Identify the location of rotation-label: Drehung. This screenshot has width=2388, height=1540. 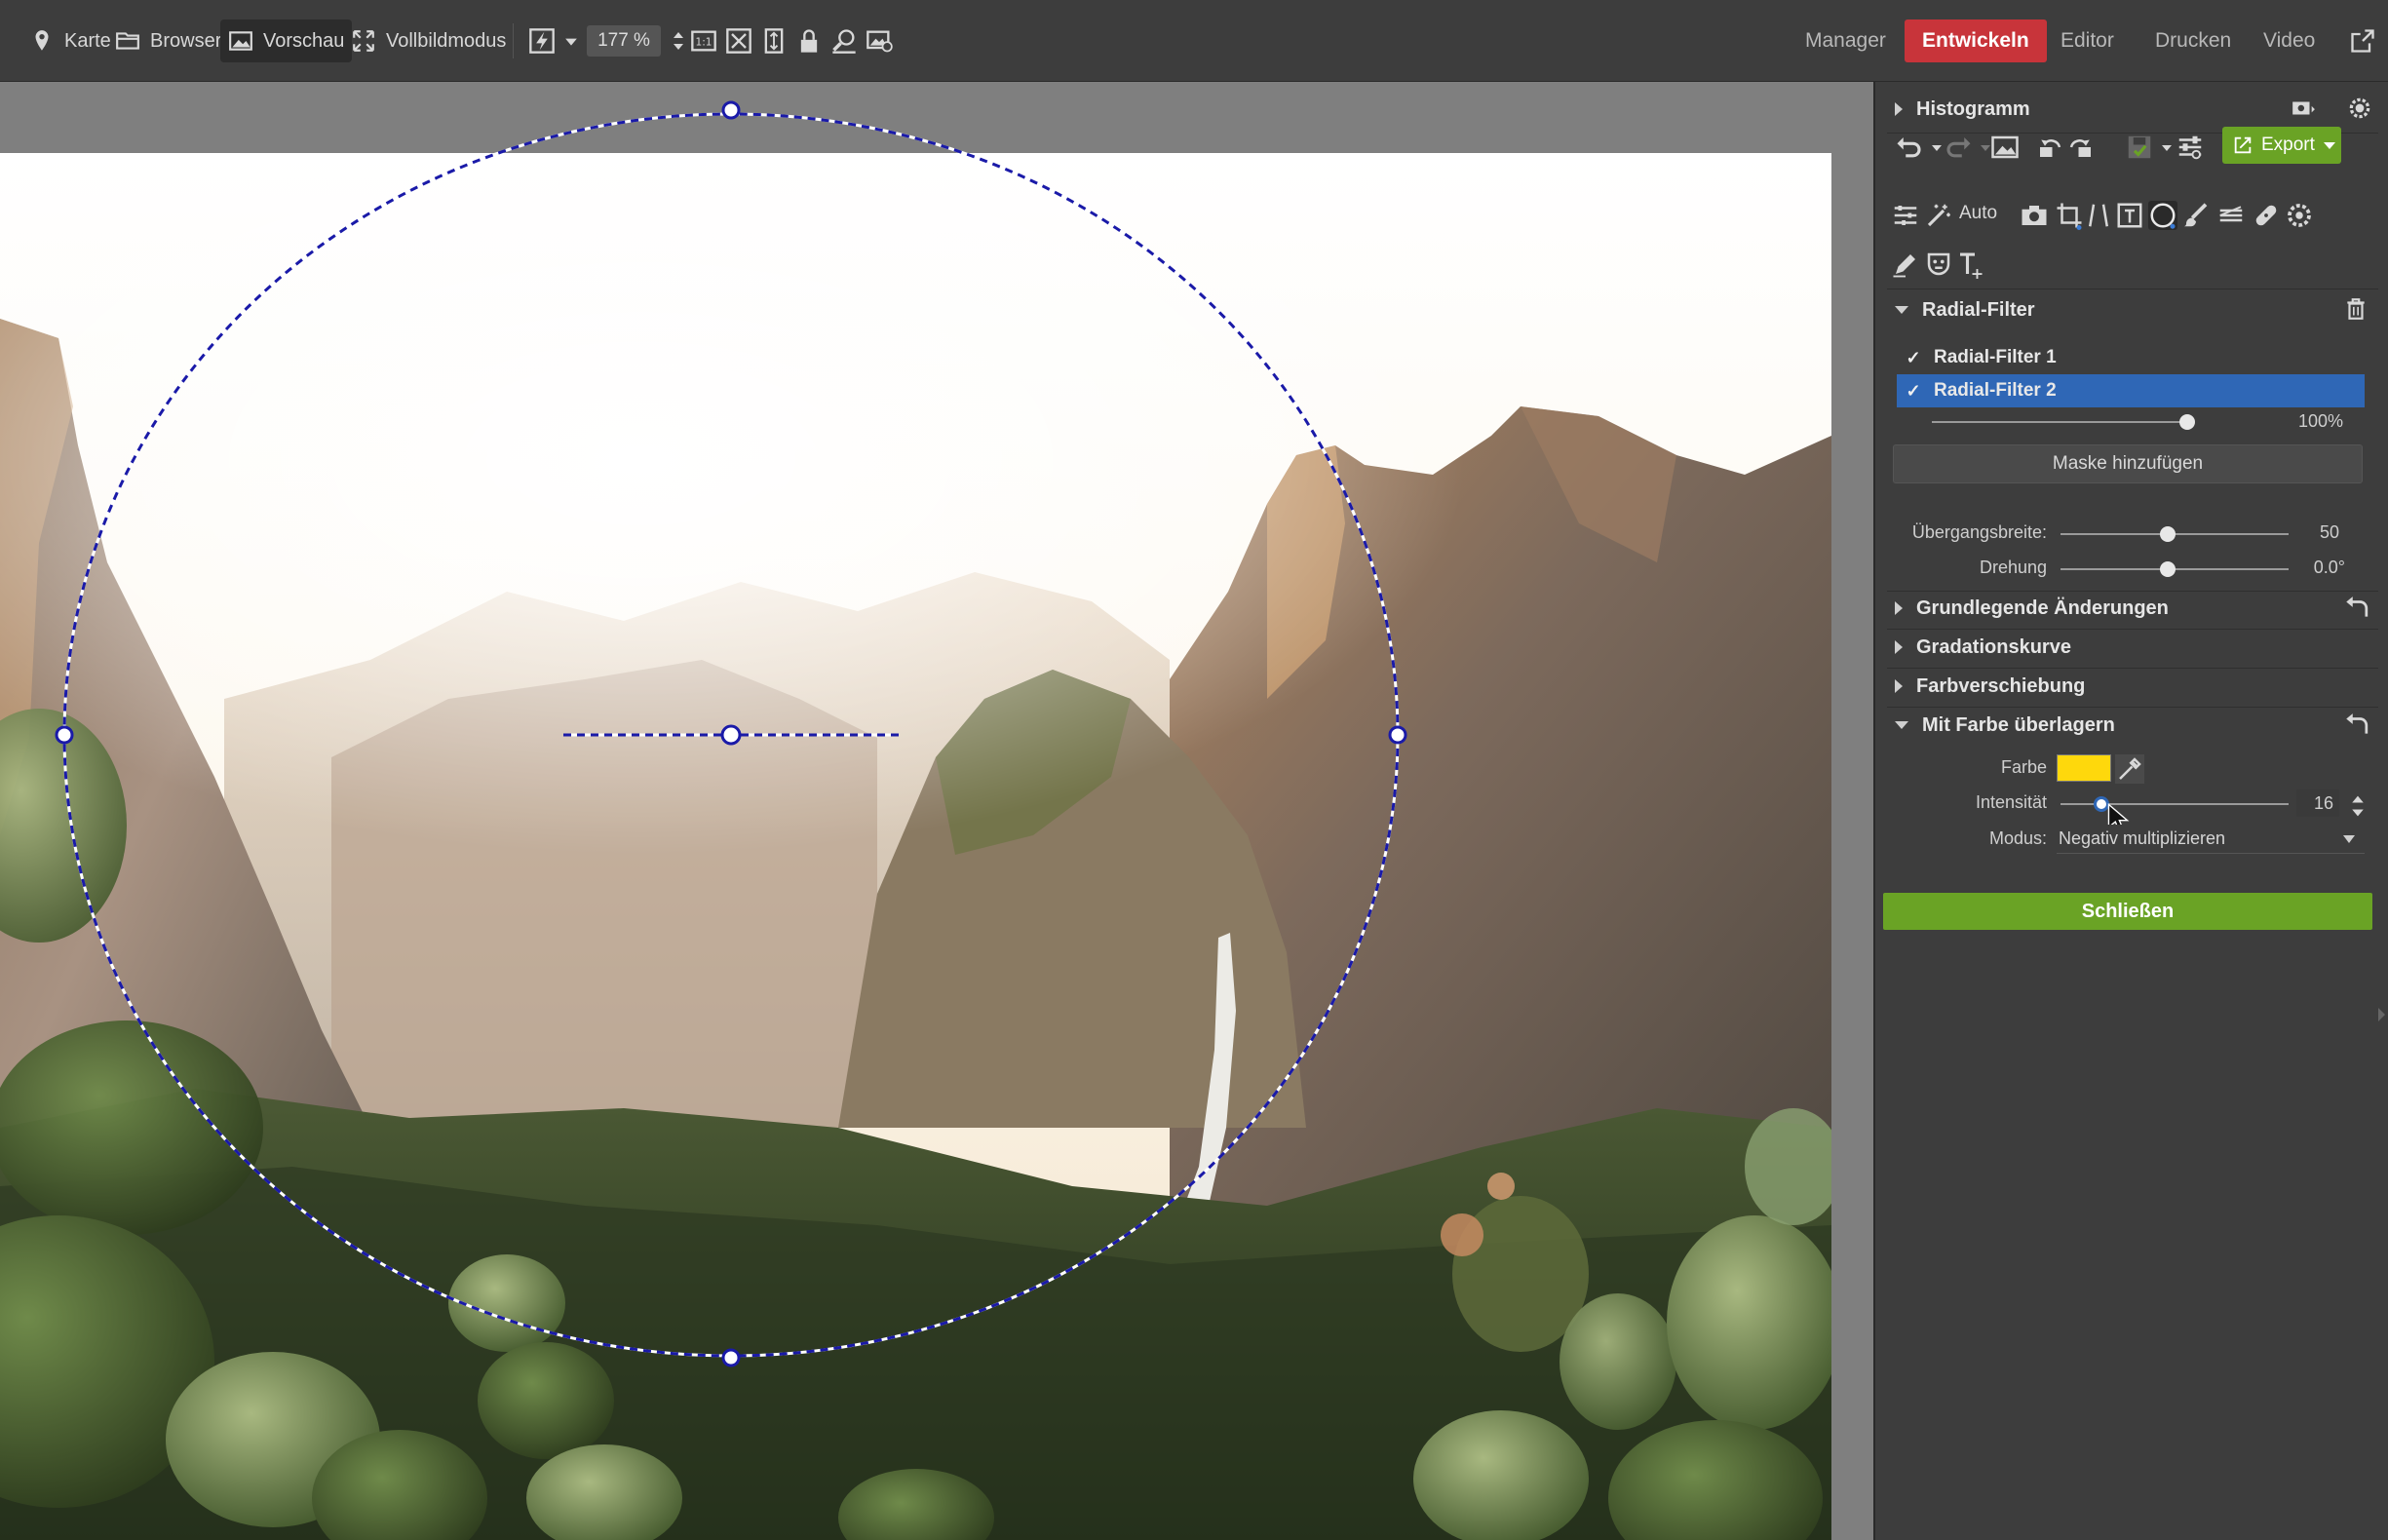
(2013, 567).